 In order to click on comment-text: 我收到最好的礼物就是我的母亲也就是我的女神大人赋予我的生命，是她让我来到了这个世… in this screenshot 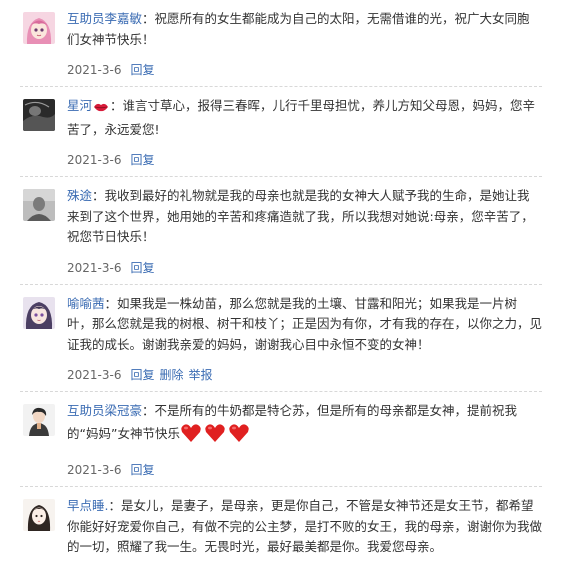, I will do `click(300, 216)`.